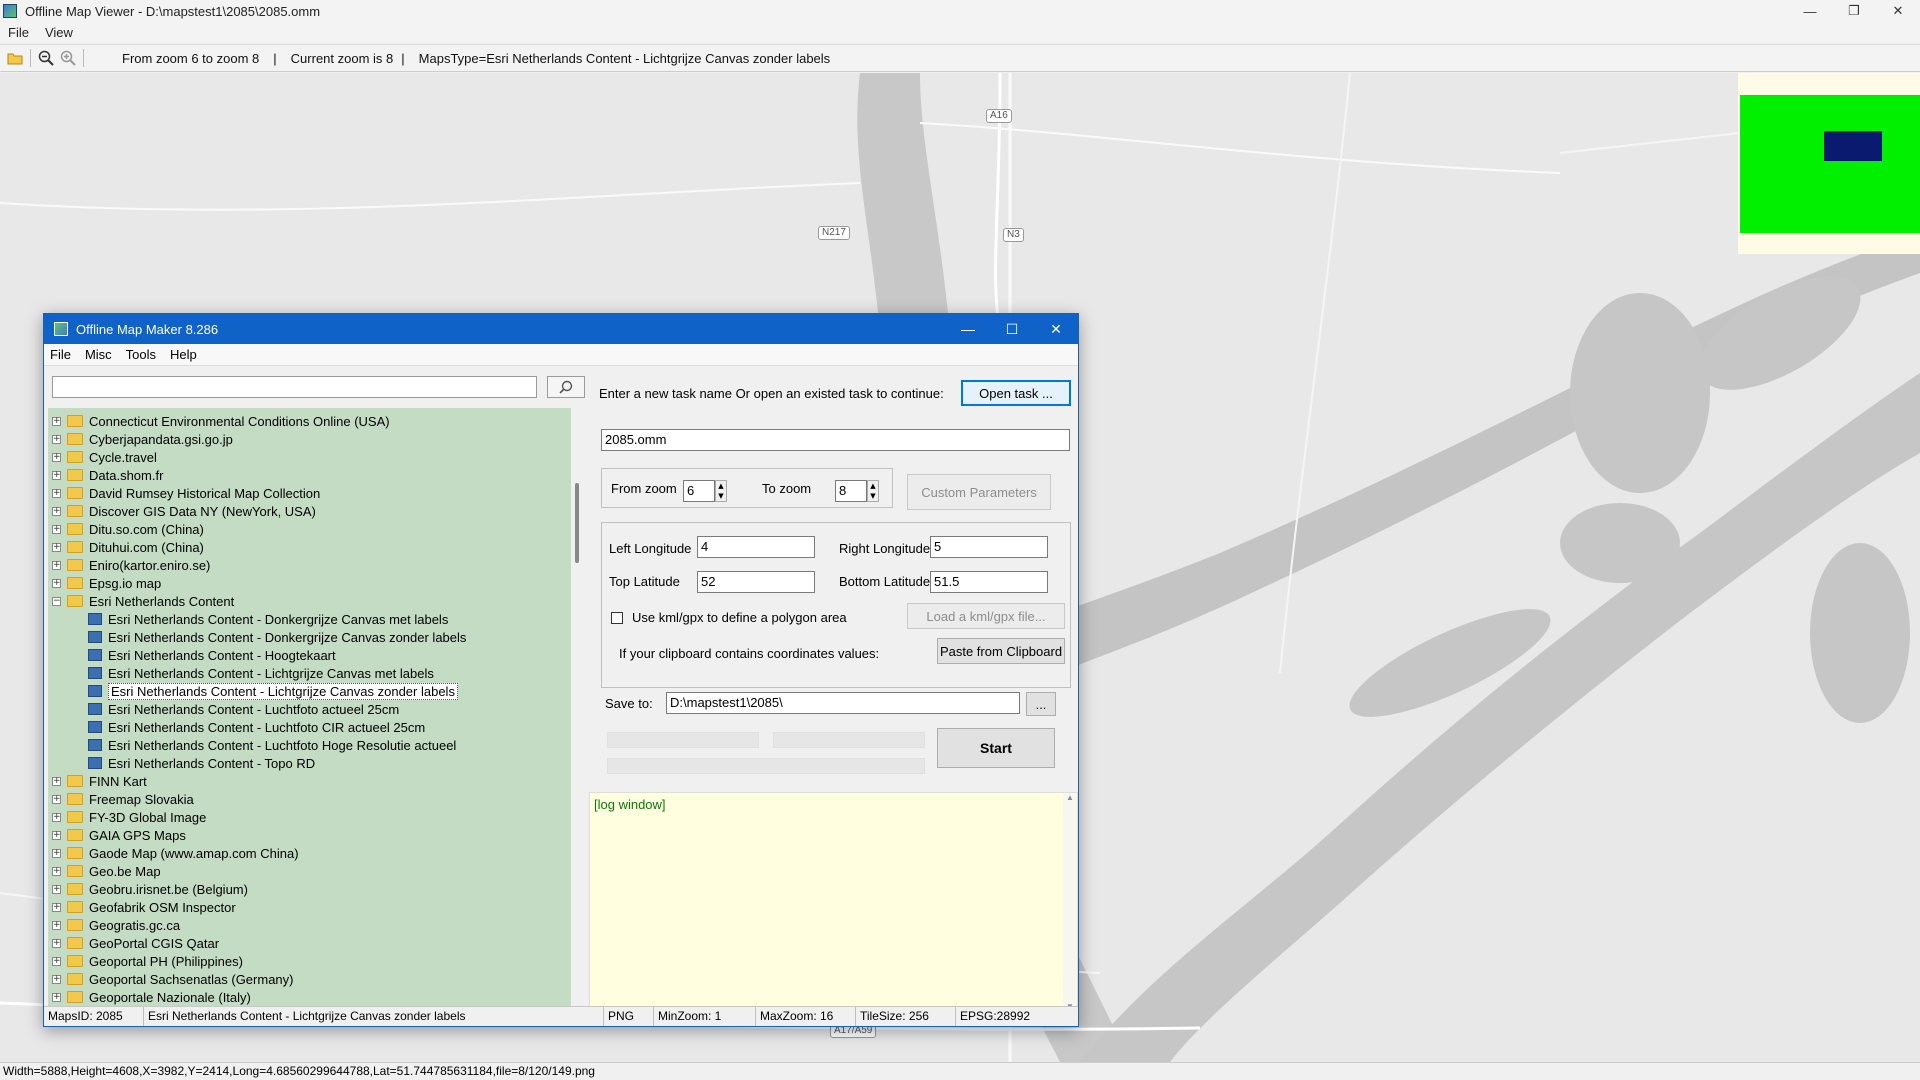 This screenshot has height=1080, width=1920. I want to click on right-longitude-input: 5, so click(989, 547).